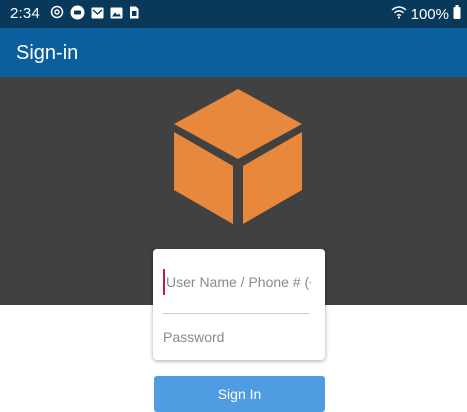 This screenshot has height=412, width=467. I want to click on messenger-icon, so click(77, 14).